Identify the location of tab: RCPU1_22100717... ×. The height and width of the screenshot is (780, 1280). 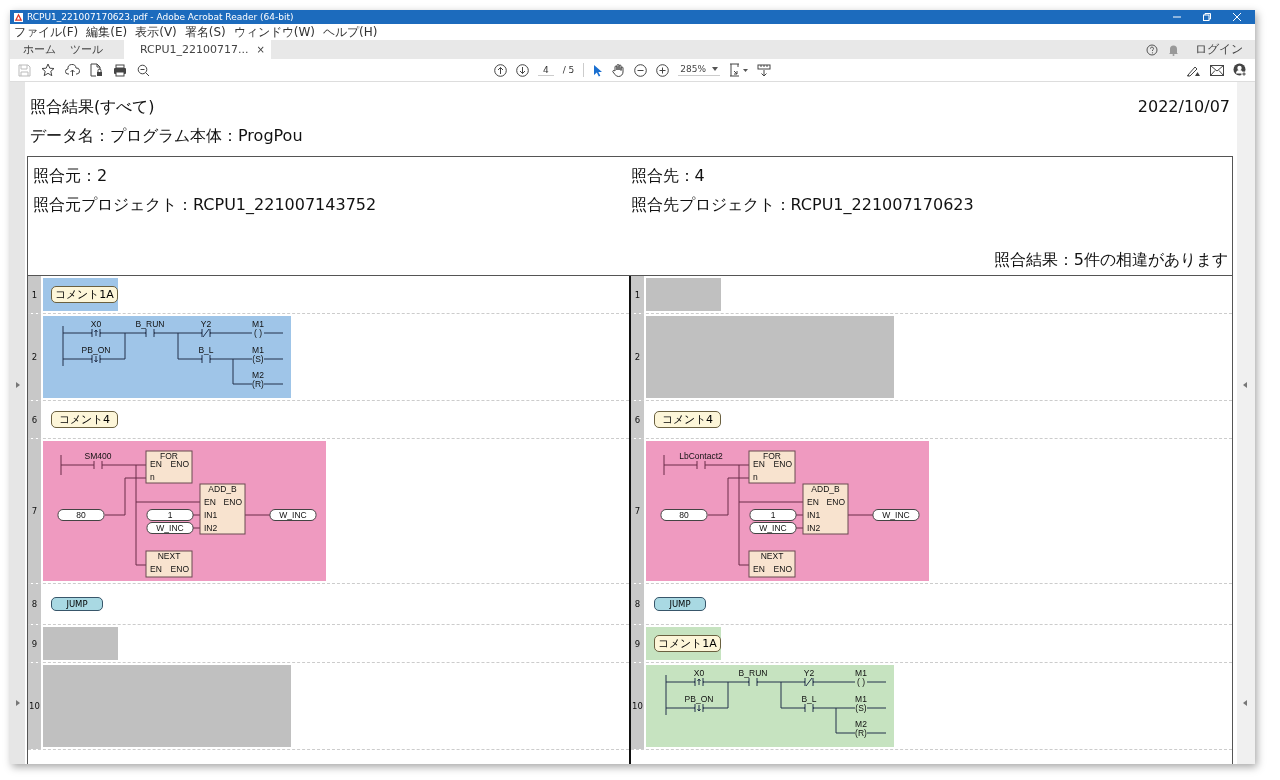
(197, 49).